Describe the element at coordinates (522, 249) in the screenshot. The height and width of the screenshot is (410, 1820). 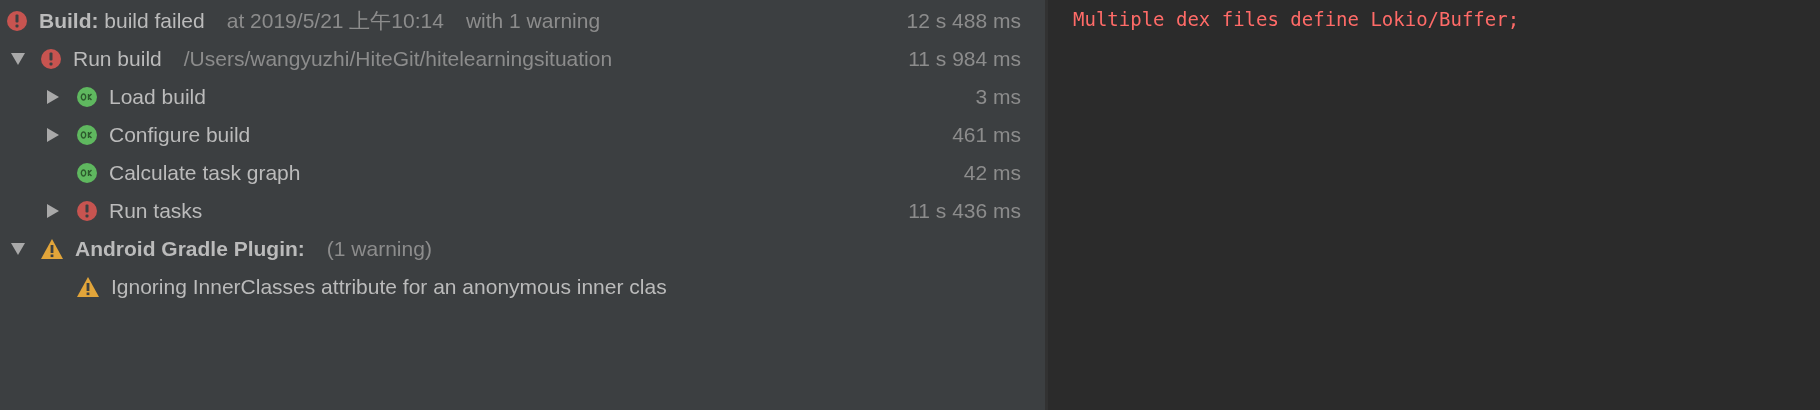
I see `tree-row: Android Gradle Plugin: (1 warning)` at that location.